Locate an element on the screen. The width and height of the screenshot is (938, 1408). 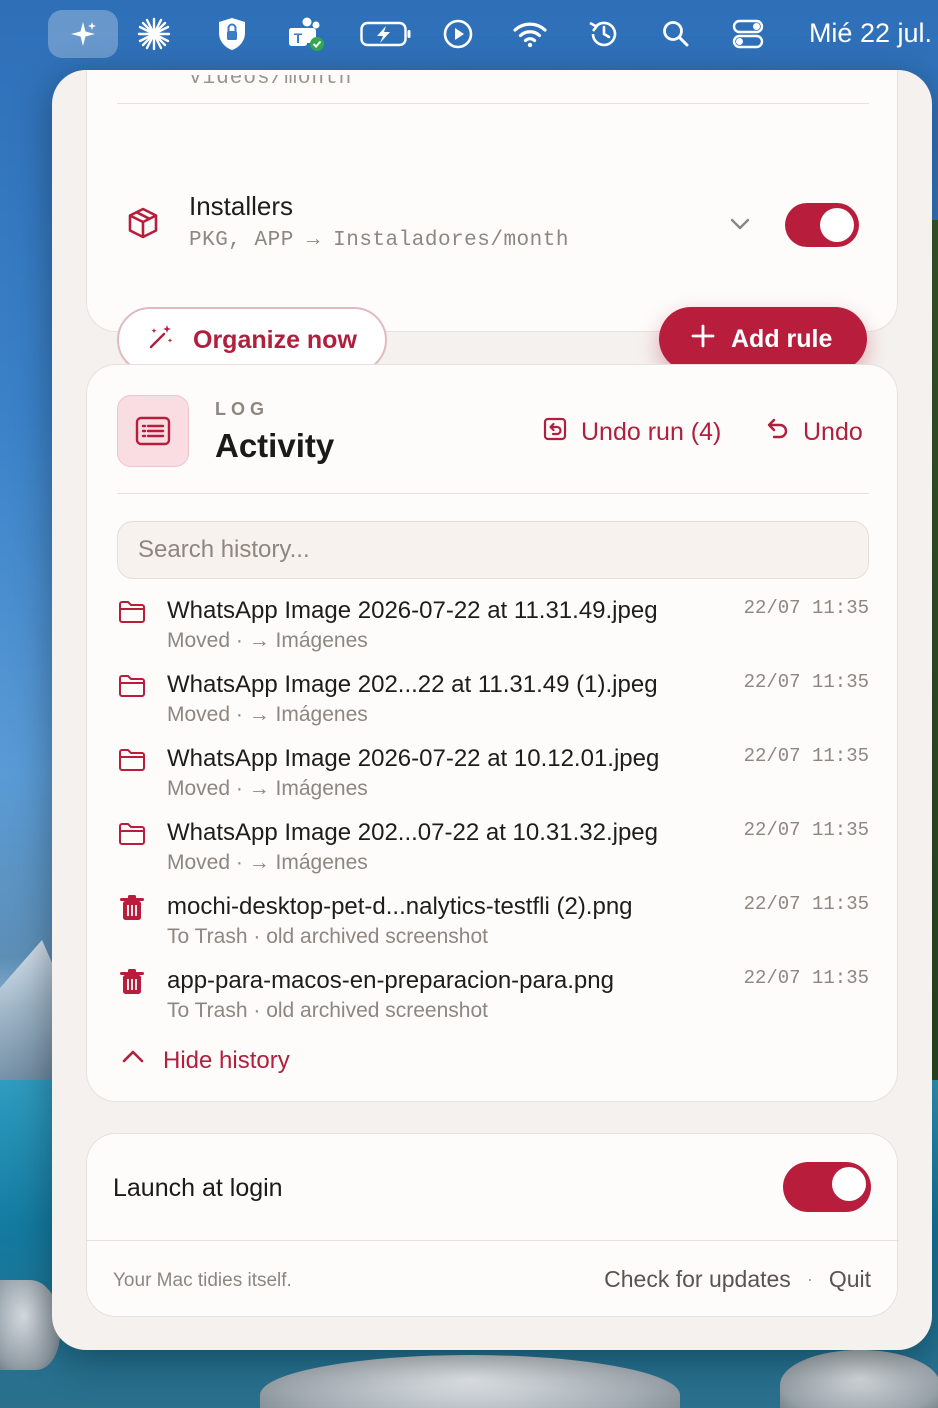
settings-divider is located at coordinates (493, 1240).